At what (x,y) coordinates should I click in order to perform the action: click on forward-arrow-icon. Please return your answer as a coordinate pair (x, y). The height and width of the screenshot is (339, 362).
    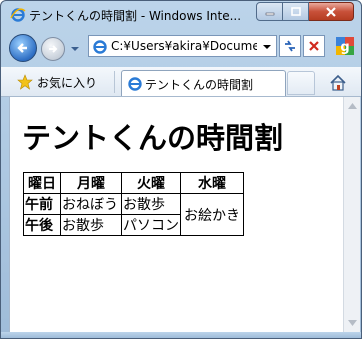
    Looking at the image, I should click on (53, 49).